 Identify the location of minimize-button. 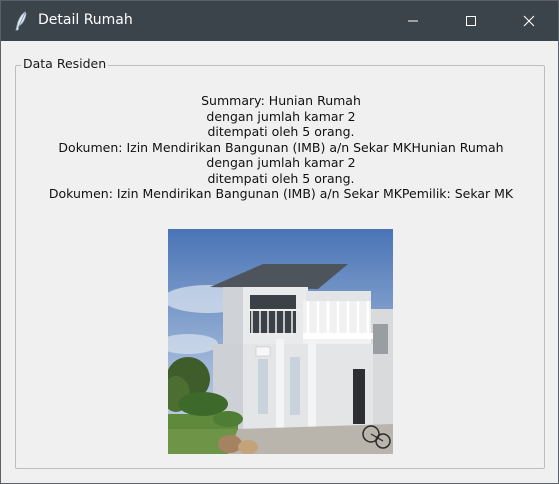
(413, 21).